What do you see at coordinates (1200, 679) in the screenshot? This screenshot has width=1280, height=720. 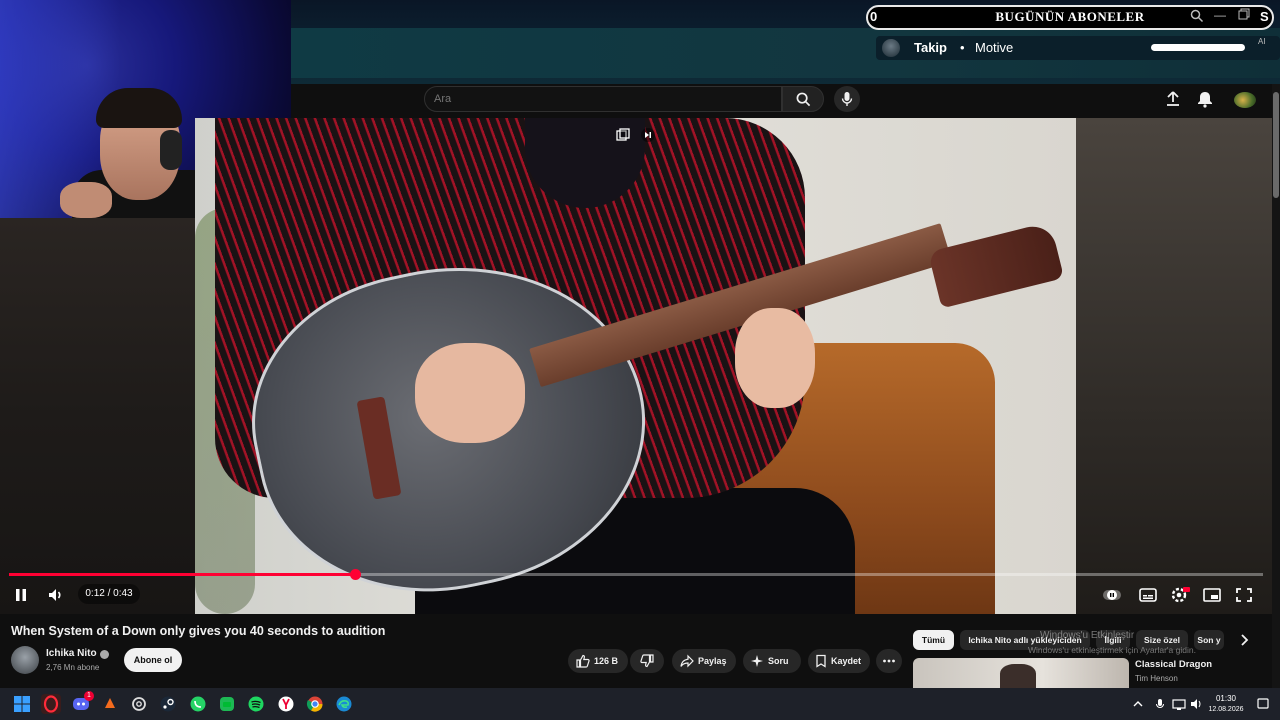 I see `recommended-channel: Tim Henson` at bounding box center [1200, 679].